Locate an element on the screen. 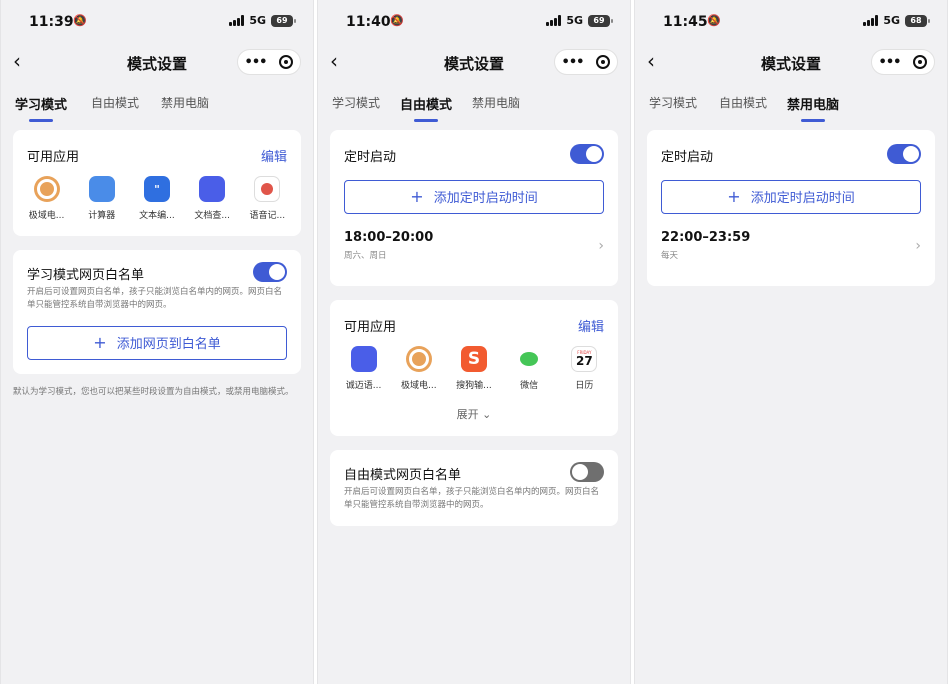 The height and width of the screenshot is (684, 948). app-item-wechat: 微信 is located at coordinates (529, 368).